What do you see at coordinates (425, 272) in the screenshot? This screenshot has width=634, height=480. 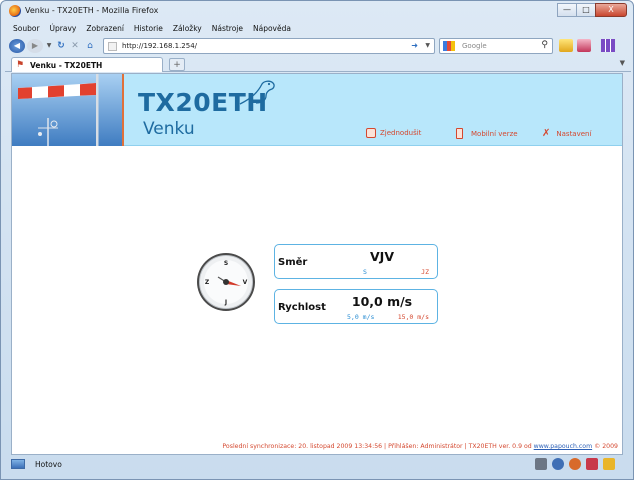 I see `direction-max: JZ` at bounding box center [425, 272].